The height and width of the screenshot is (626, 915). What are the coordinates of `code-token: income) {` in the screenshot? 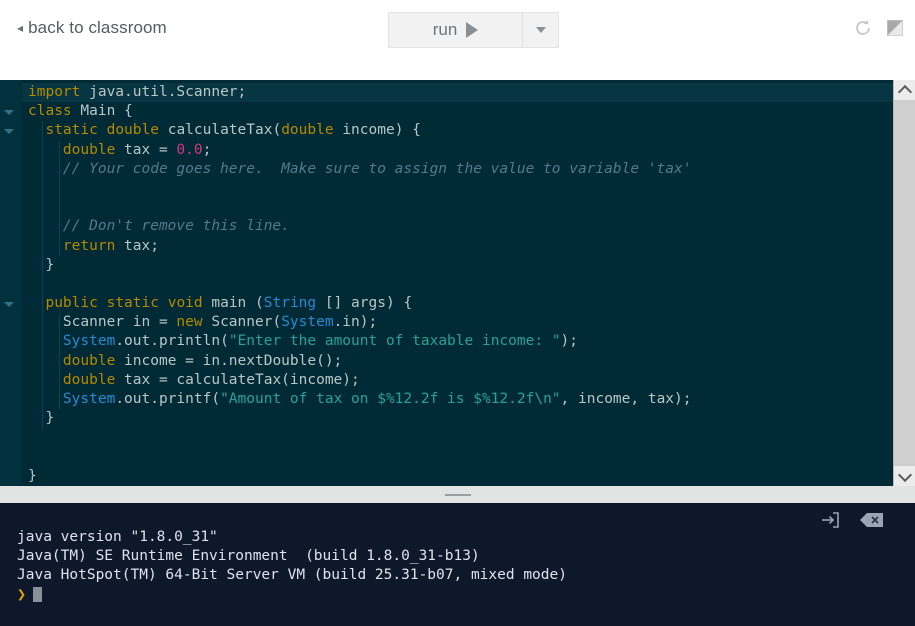 It's located at (377, 130).